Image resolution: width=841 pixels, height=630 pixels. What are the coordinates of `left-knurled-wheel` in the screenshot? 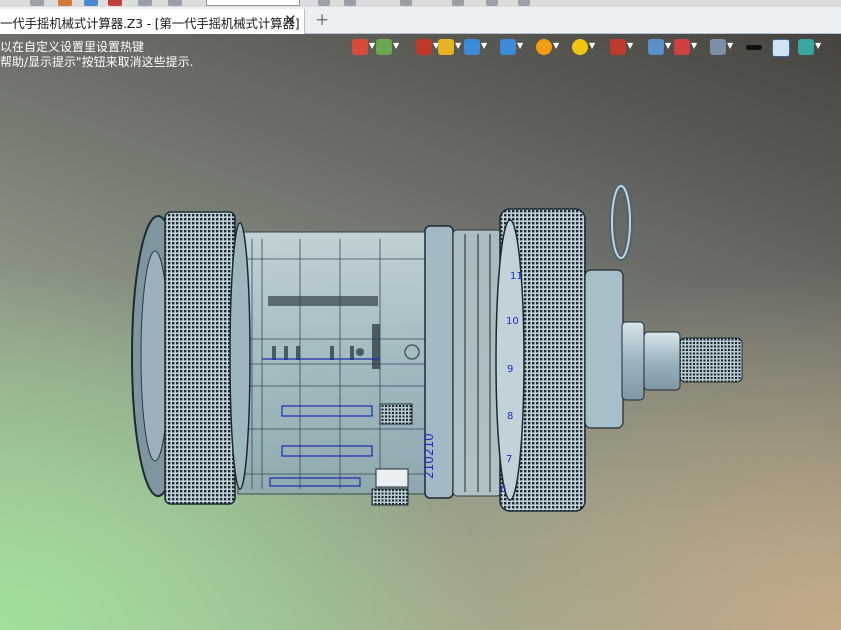 It's located at (191, 358).